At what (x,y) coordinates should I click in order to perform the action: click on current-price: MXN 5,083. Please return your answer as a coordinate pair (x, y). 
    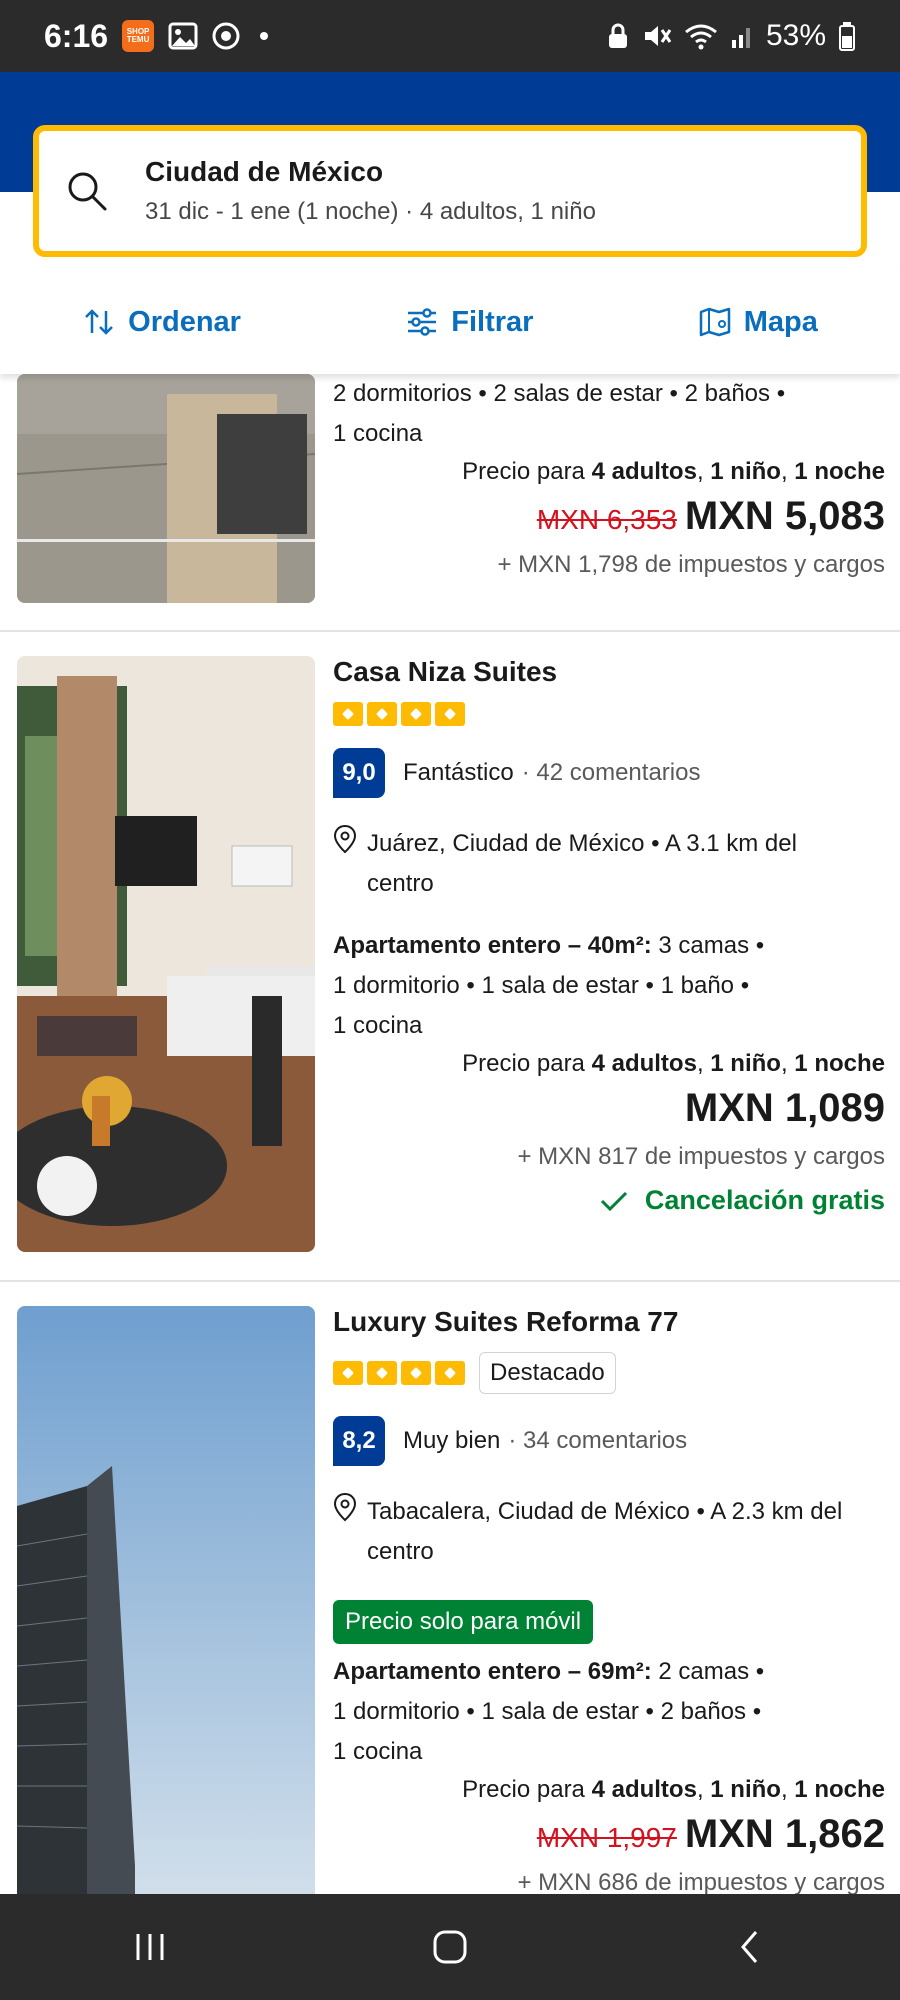
    Looking at the image, I should click on (784, 516).